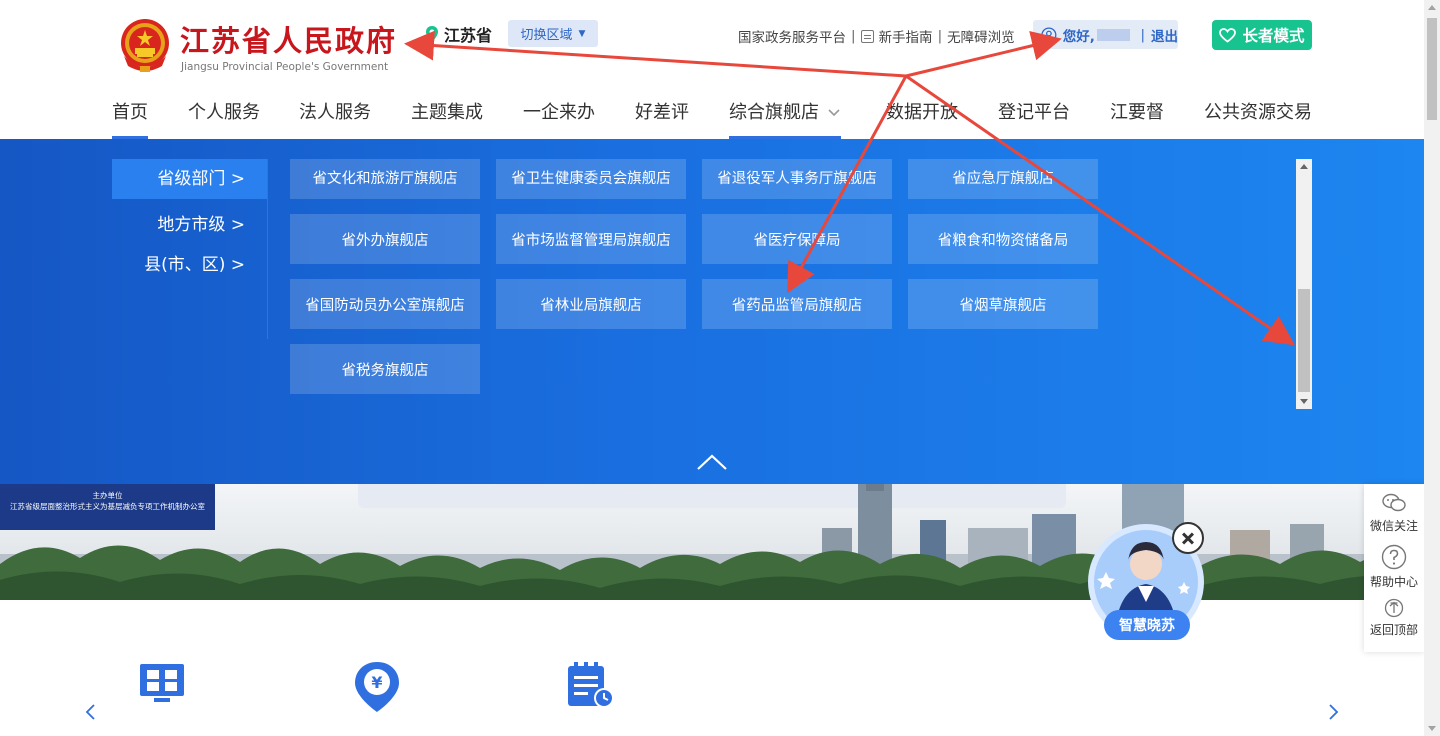  What do you see at coordinates (1228, 35) in the screenshot?
I see `heart-icon` at bounding box center [1228, 35].